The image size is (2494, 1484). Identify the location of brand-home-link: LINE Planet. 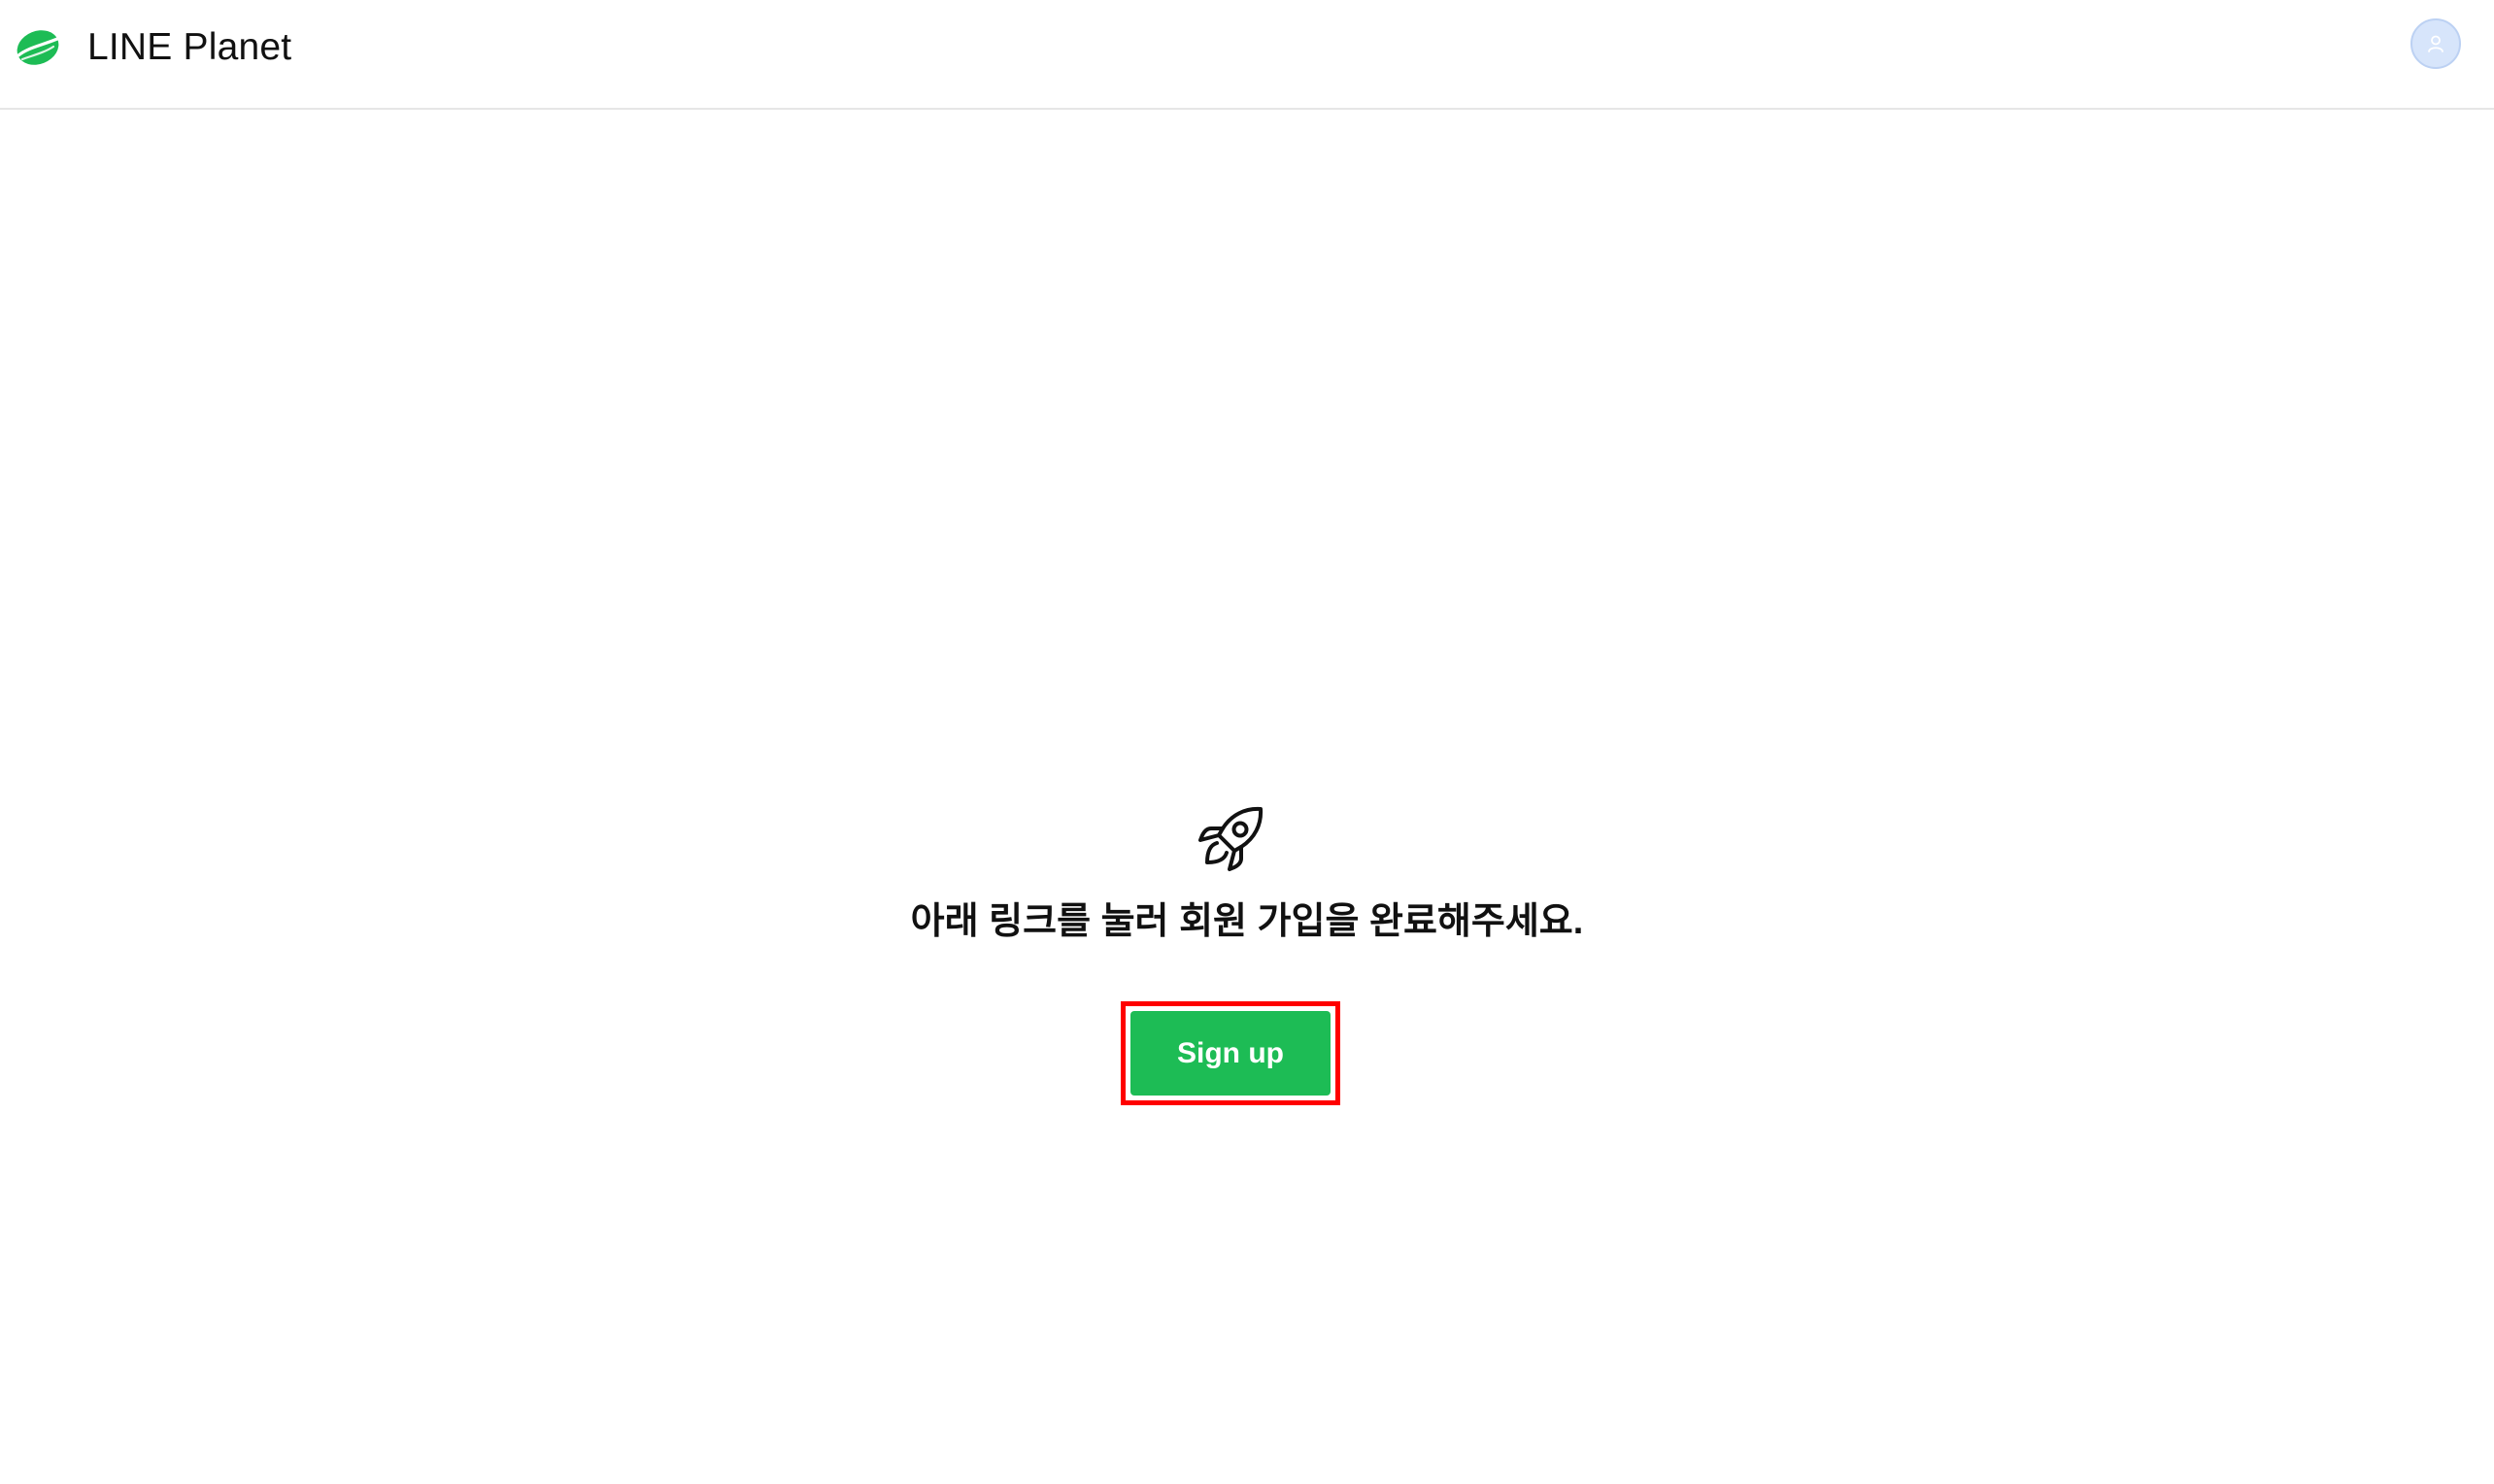
(152, 47).